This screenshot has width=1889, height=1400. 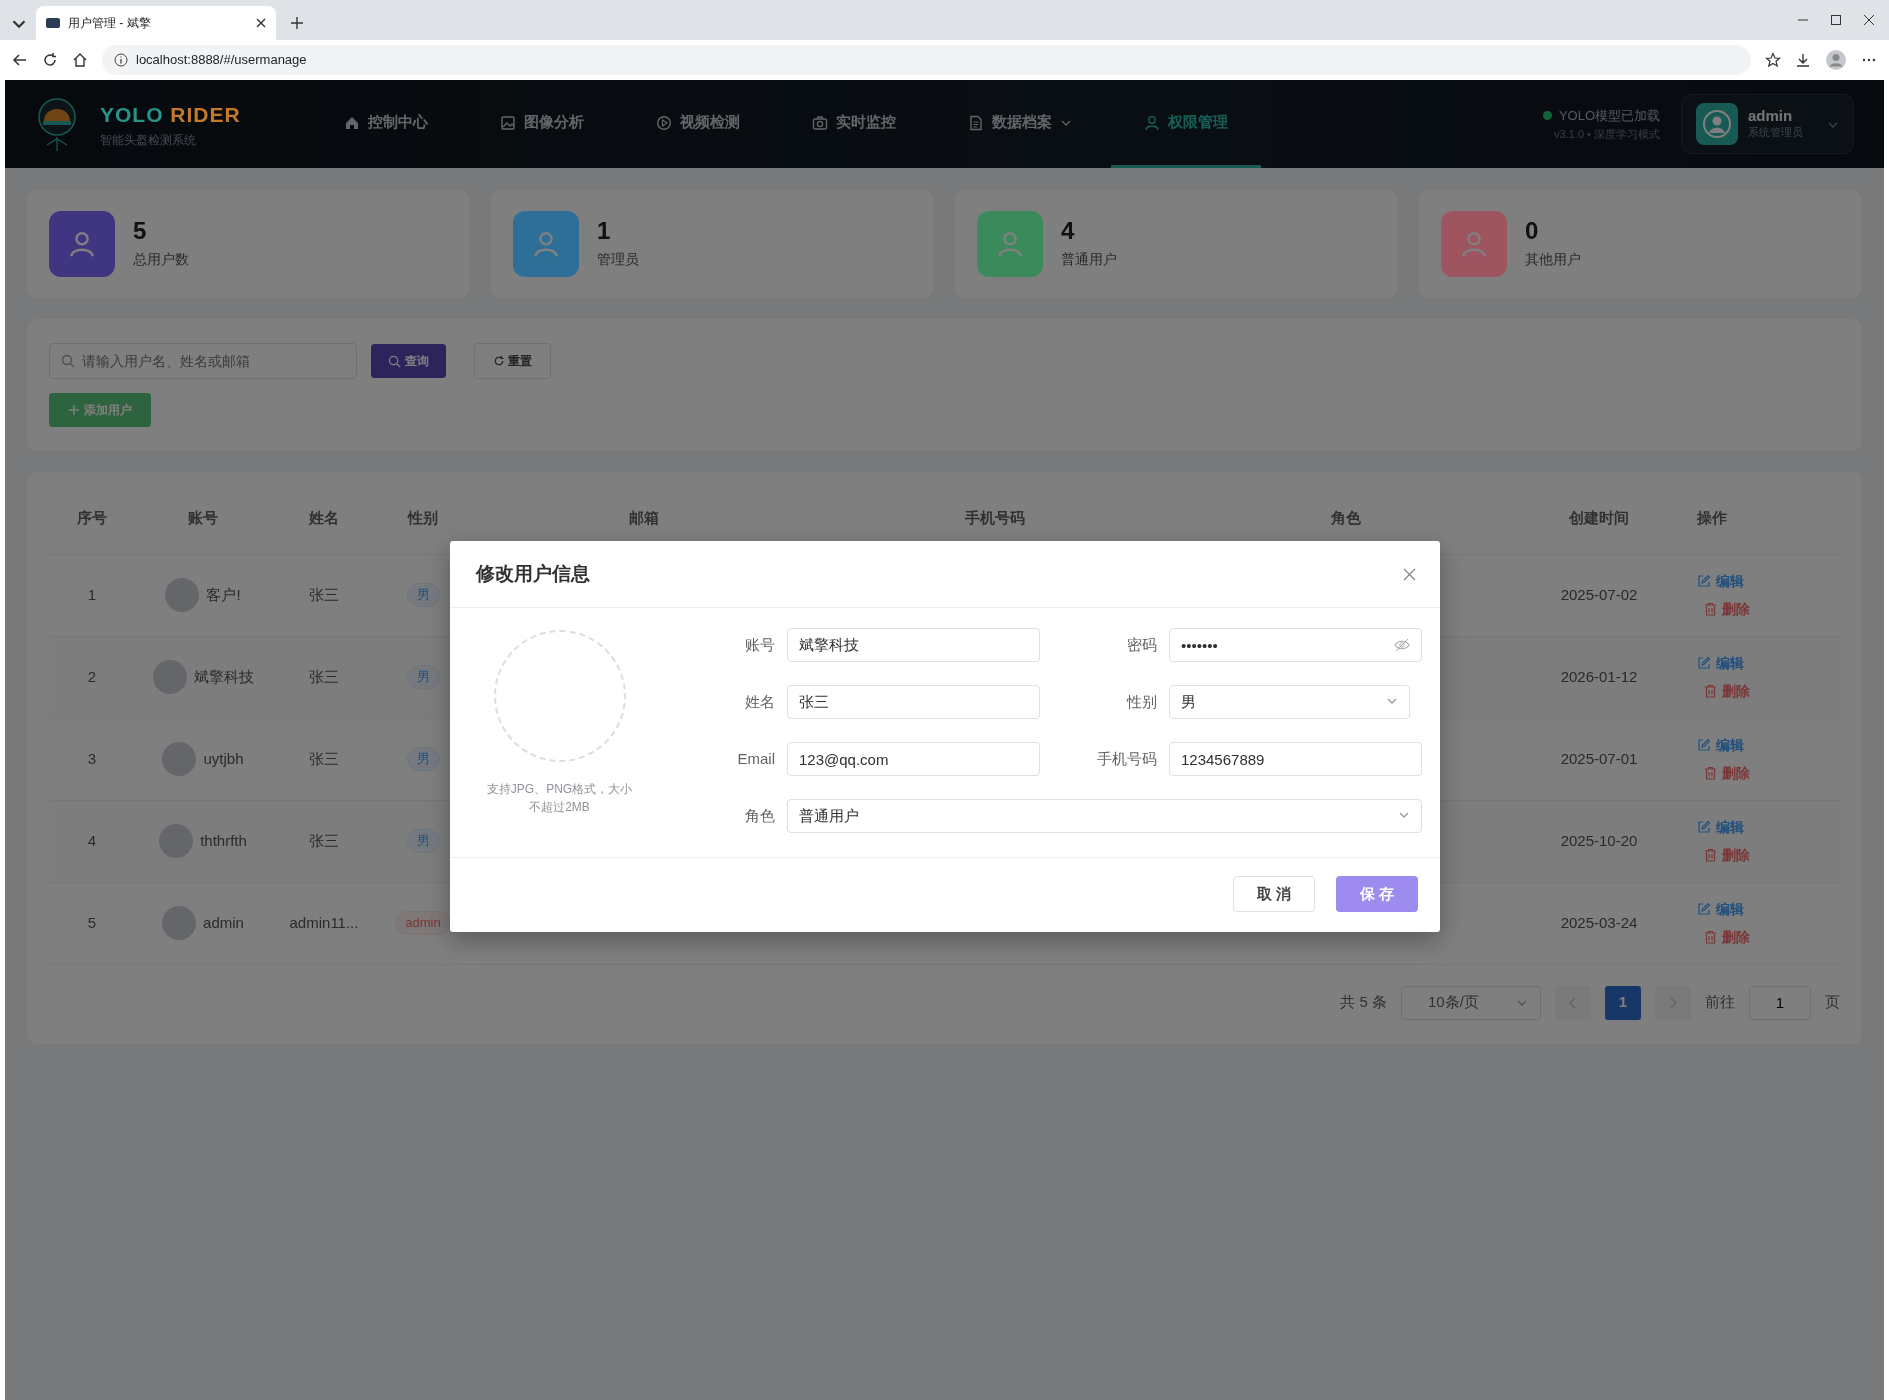 I want to click on nav-tab: 视频检测, so click(x=697, y=124).